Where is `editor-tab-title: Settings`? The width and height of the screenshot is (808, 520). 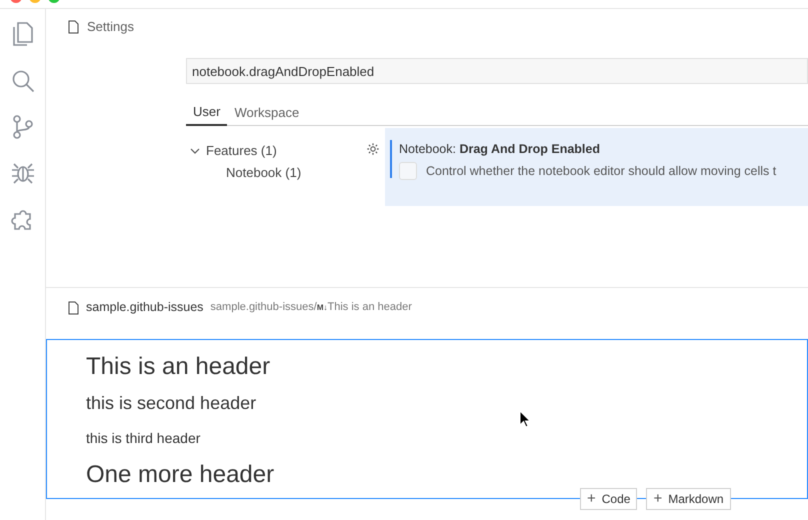
editor-tab-title: Settings is located at coordinates (110, 26).